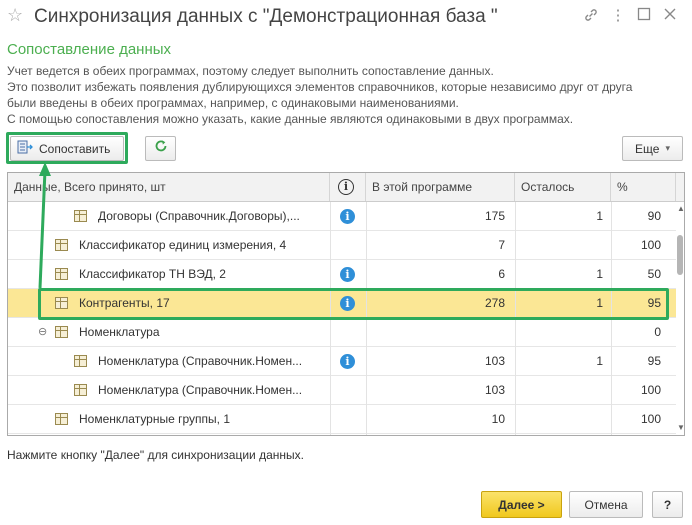 The image size is (692, 525). What do you see at coordinates (42, 331) in the screenshot?
I see `collapse-icon: ⊖` at bounding box center [42, 331].